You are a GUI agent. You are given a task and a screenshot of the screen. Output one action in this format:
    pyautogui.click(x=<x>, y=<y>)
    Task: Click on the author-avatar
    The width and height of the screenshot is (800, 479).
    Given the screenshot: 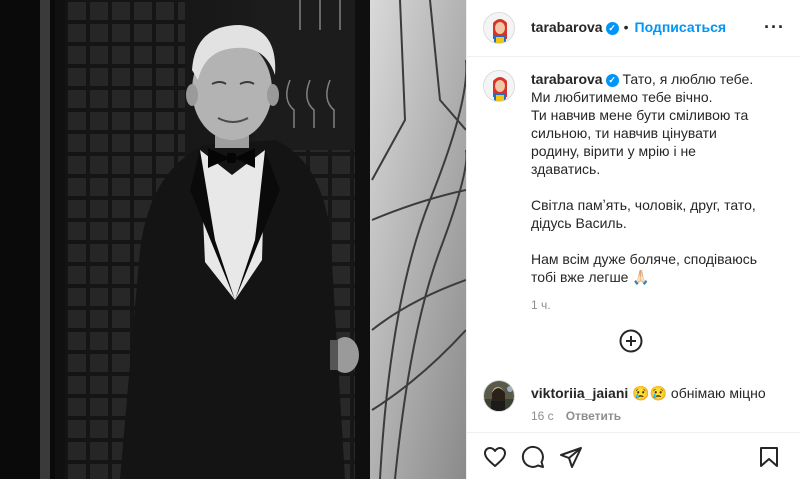 What is the action you would take?
    pyautogui.click(x=499, y=28)
    